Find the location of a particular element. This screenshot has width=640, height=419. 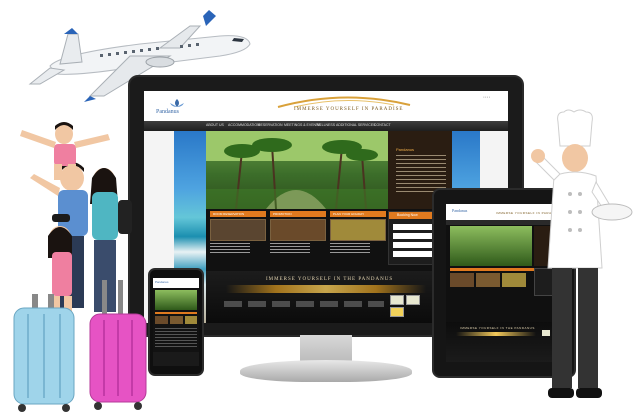

site-slogan: IMMERSE YOURSELF IN PARADISE is located at coordinates (349, 109).